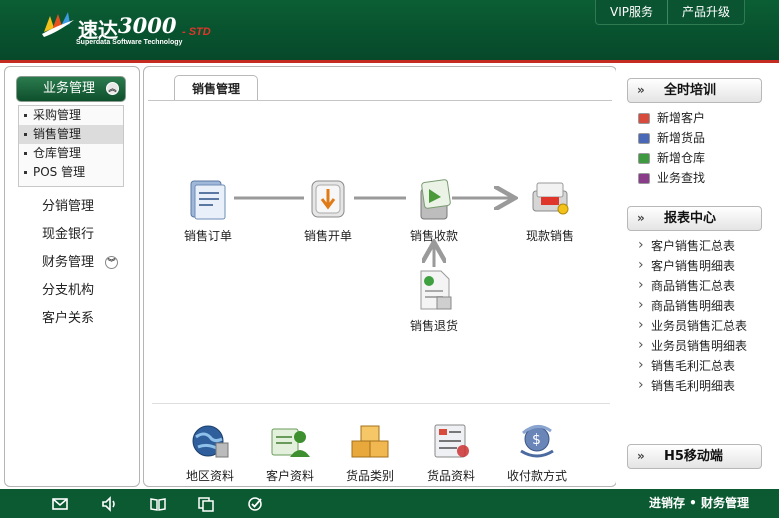 This screenshot has height=518, width=779. What do you see at coordinates (389, 503) in the screenshot?
I see `status-footer: 进销存 • 财务管理` at bounding box center [389, 503].